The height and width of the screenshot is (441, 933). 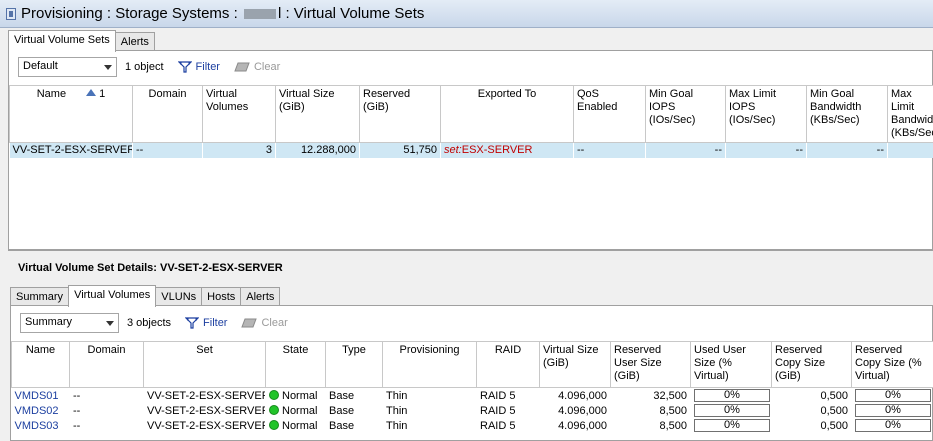 I want to click on cell-name: VV-SET-2-ESX-SERVER, so click(x=71, y=150).